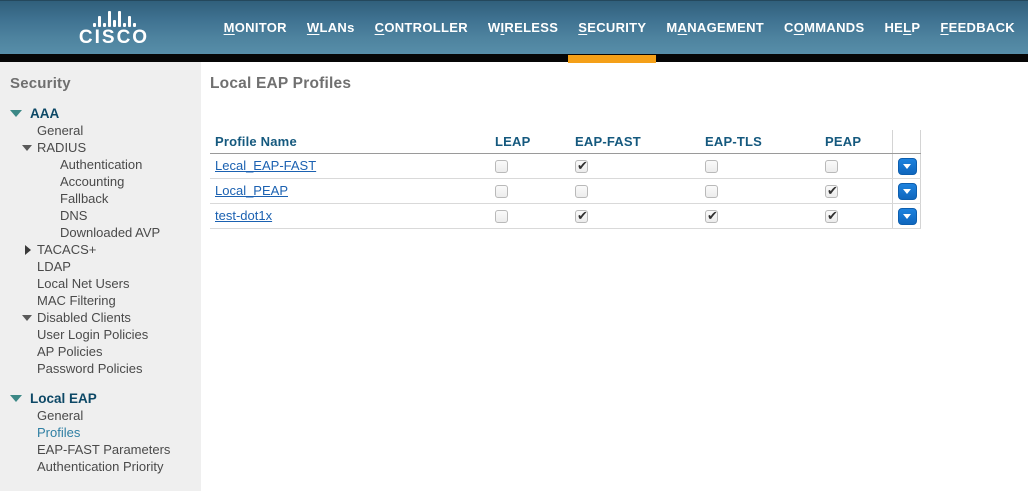  I want to click on sidebar-item-aaa-general: General, so click(100, 130).